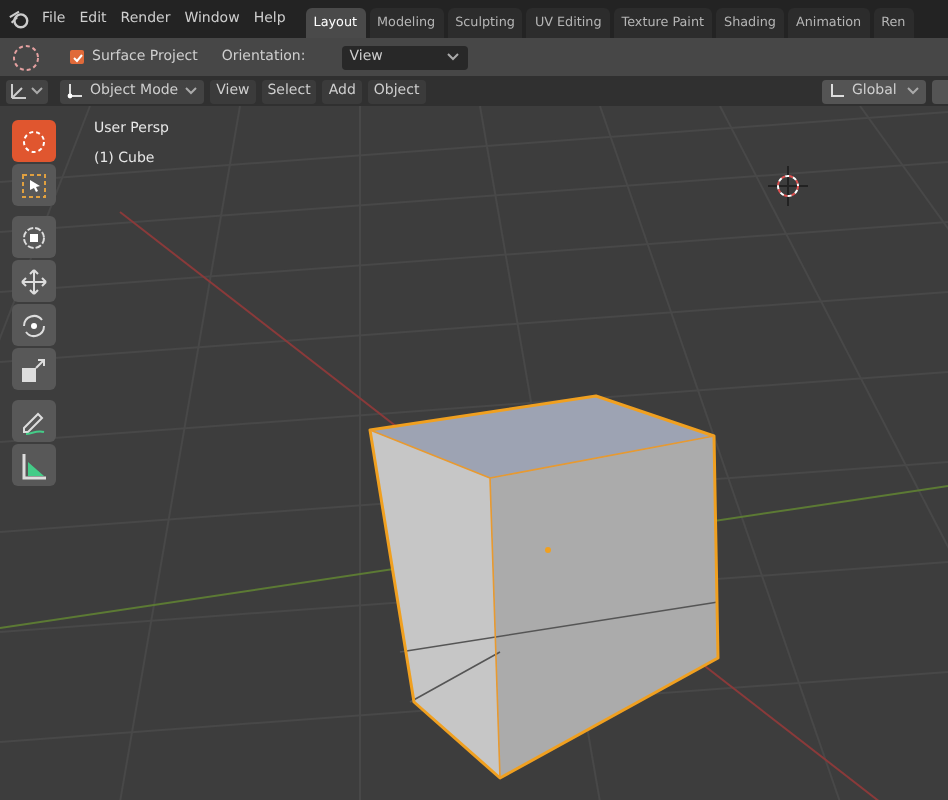 This screenshot has width=948, height=800. I want to click on 3d-cursor-icon, so click(788, 186).